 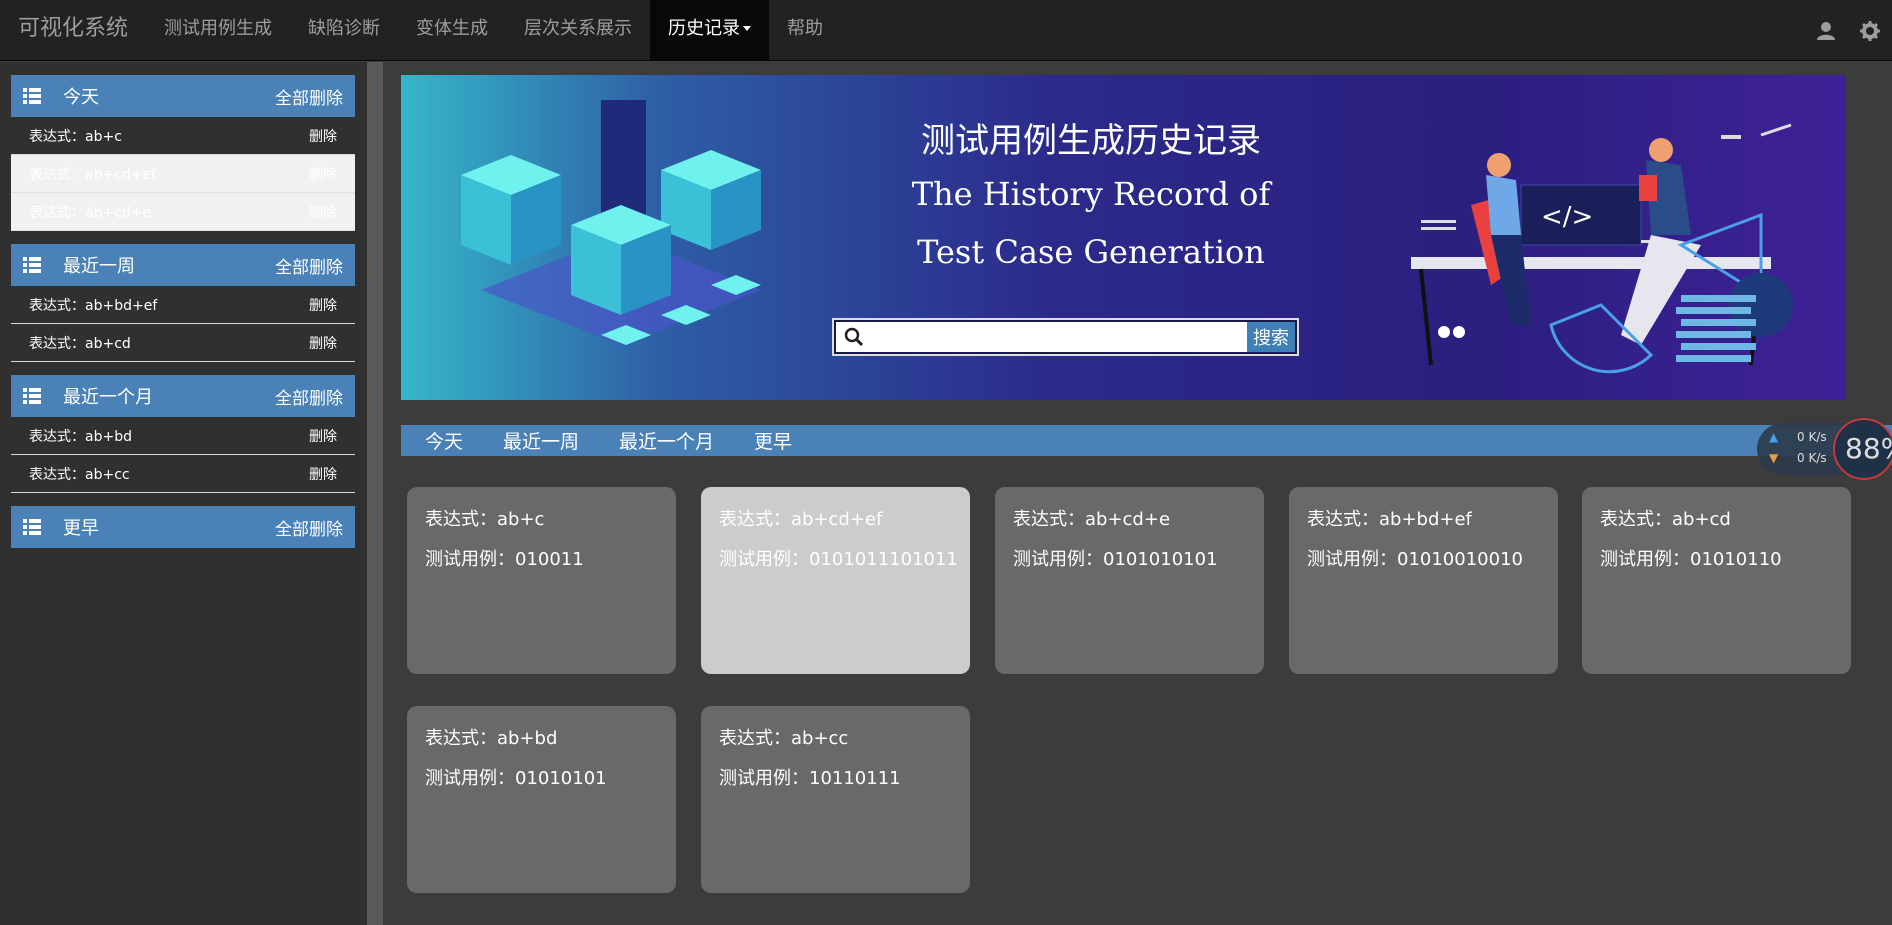 What do you see at coordinates (1115, 559) in the screenshot?
I see `card-test-case: 测试用例：0101010101` at bounding box center [1115, 559].